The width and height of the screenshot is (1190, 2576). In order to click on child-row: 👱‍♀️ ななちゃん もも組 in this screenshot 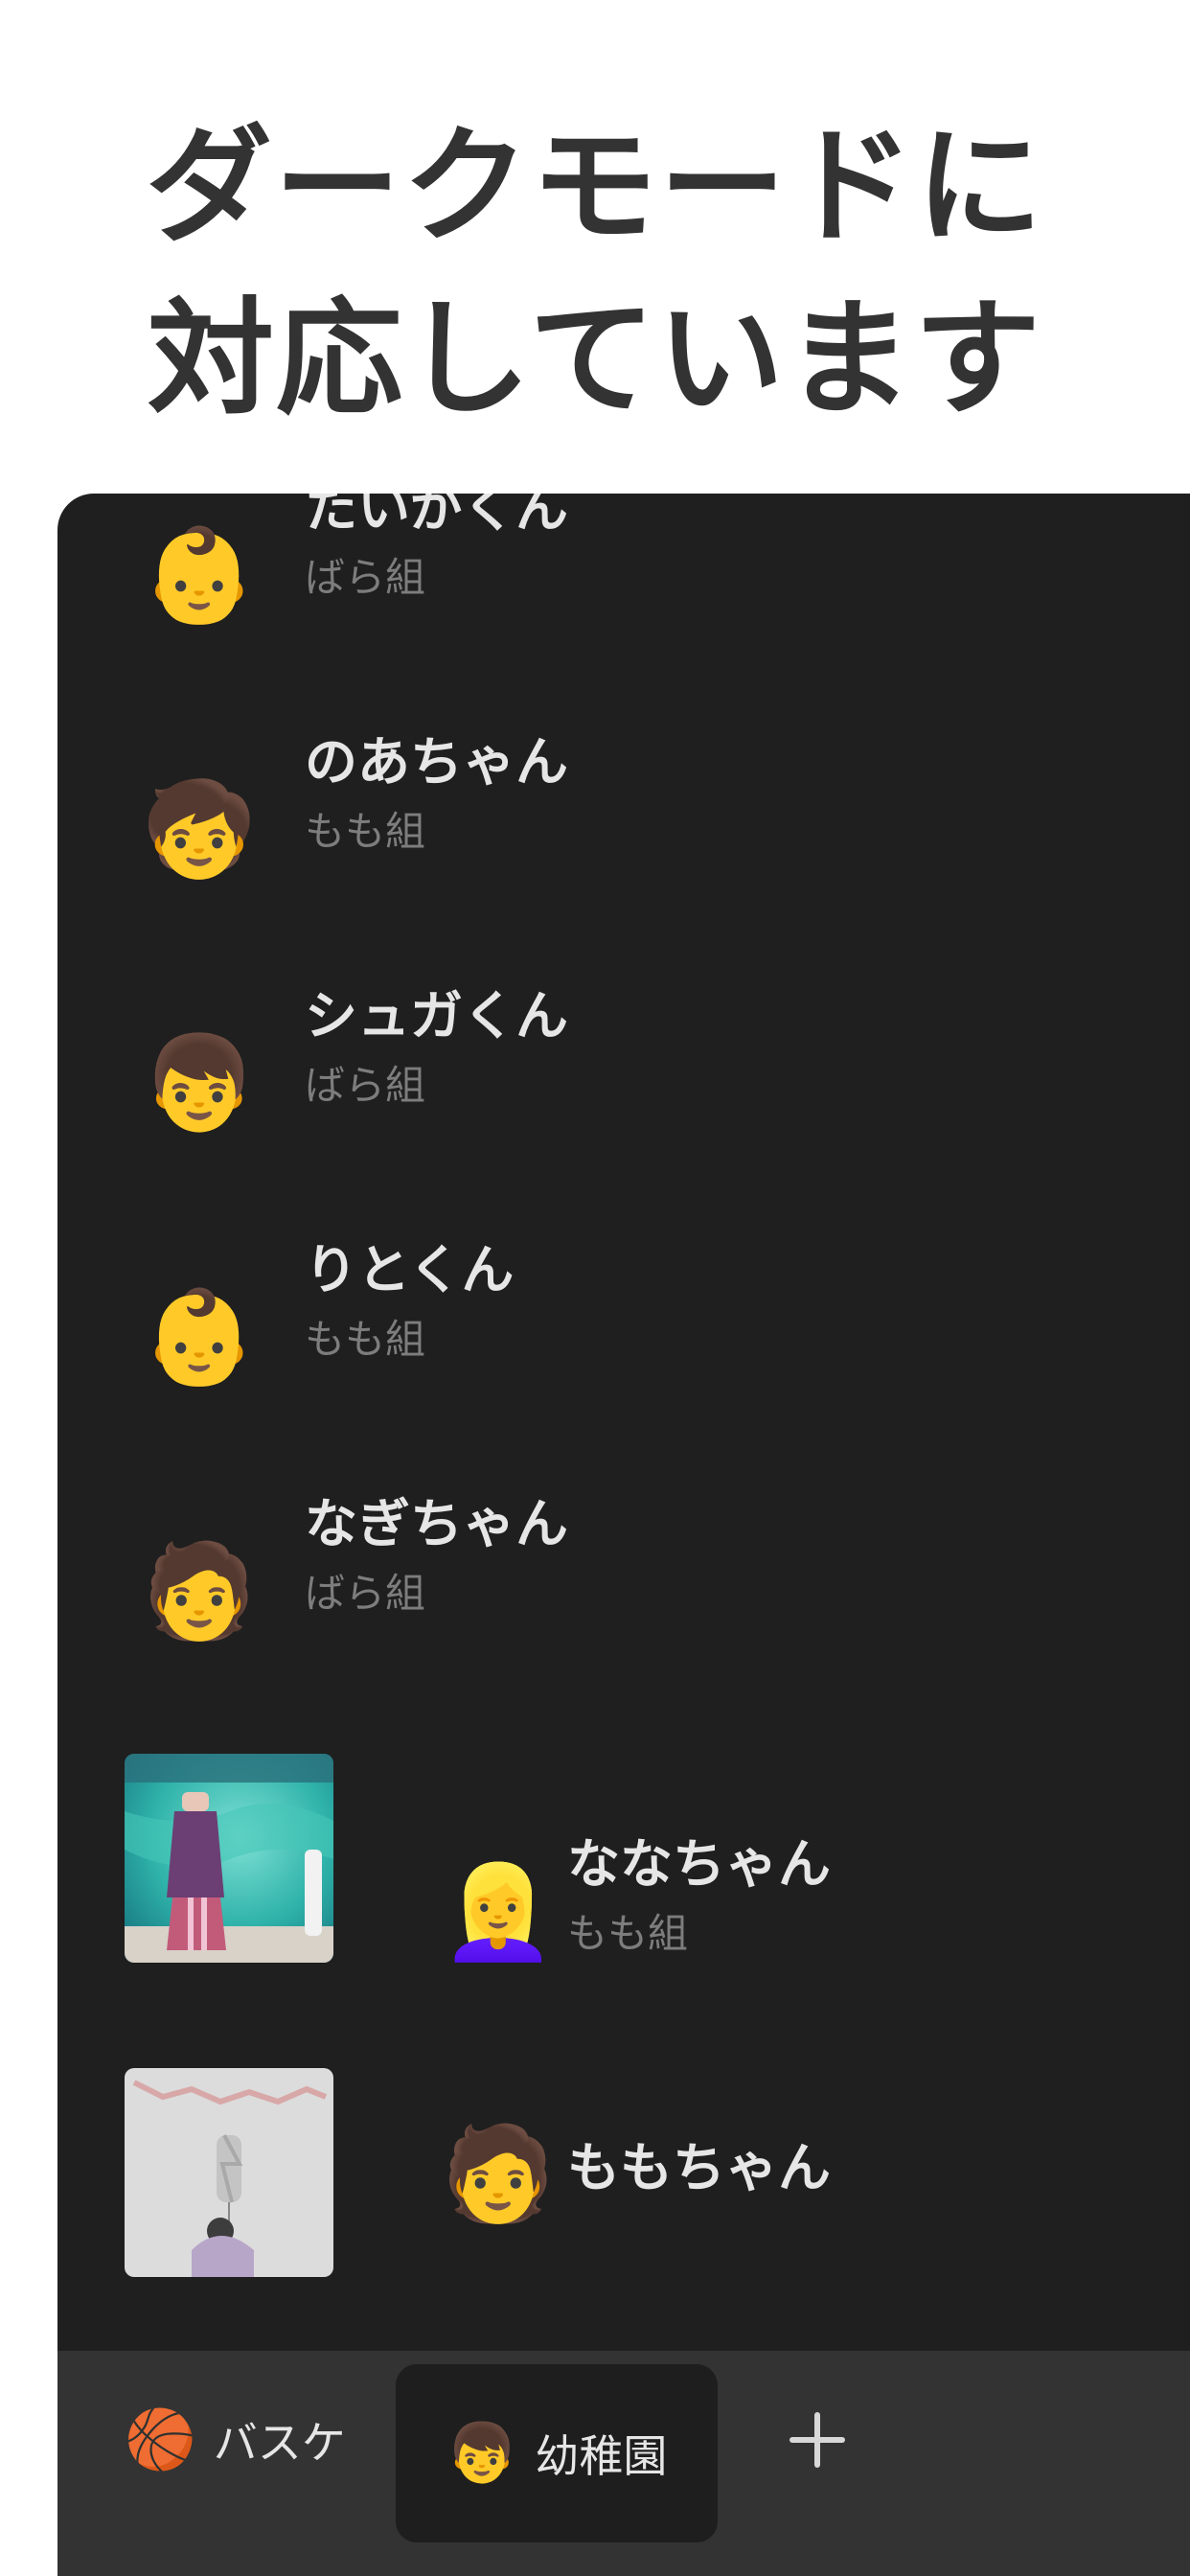, I will do `click(623, 1883)`.